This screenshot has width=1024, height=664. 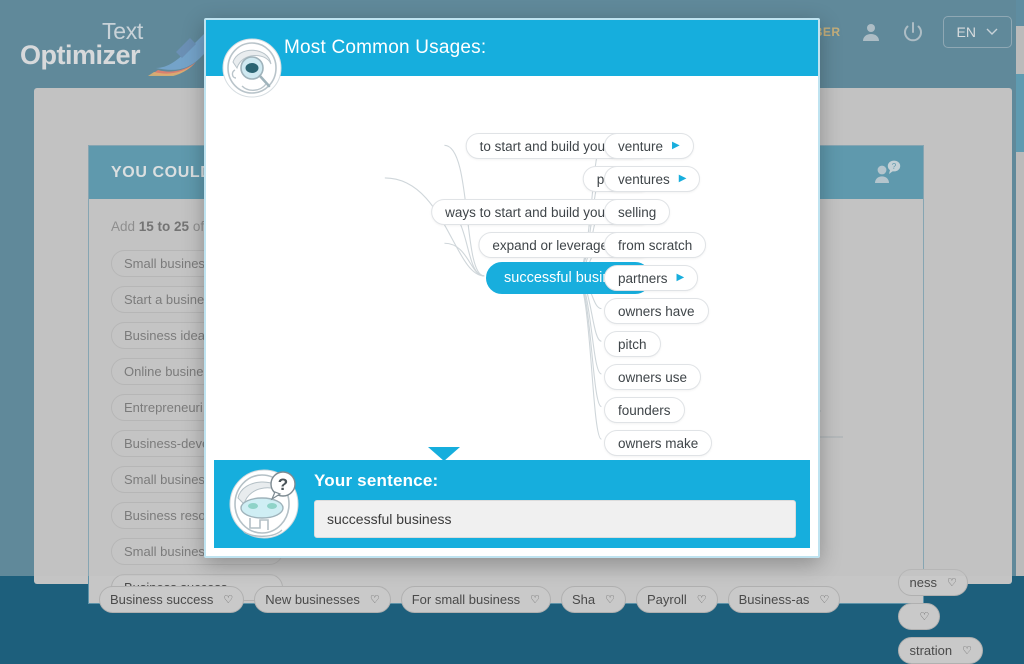 I want to click on bottom-chip: Sha ♡, so click(x=593, y=599).